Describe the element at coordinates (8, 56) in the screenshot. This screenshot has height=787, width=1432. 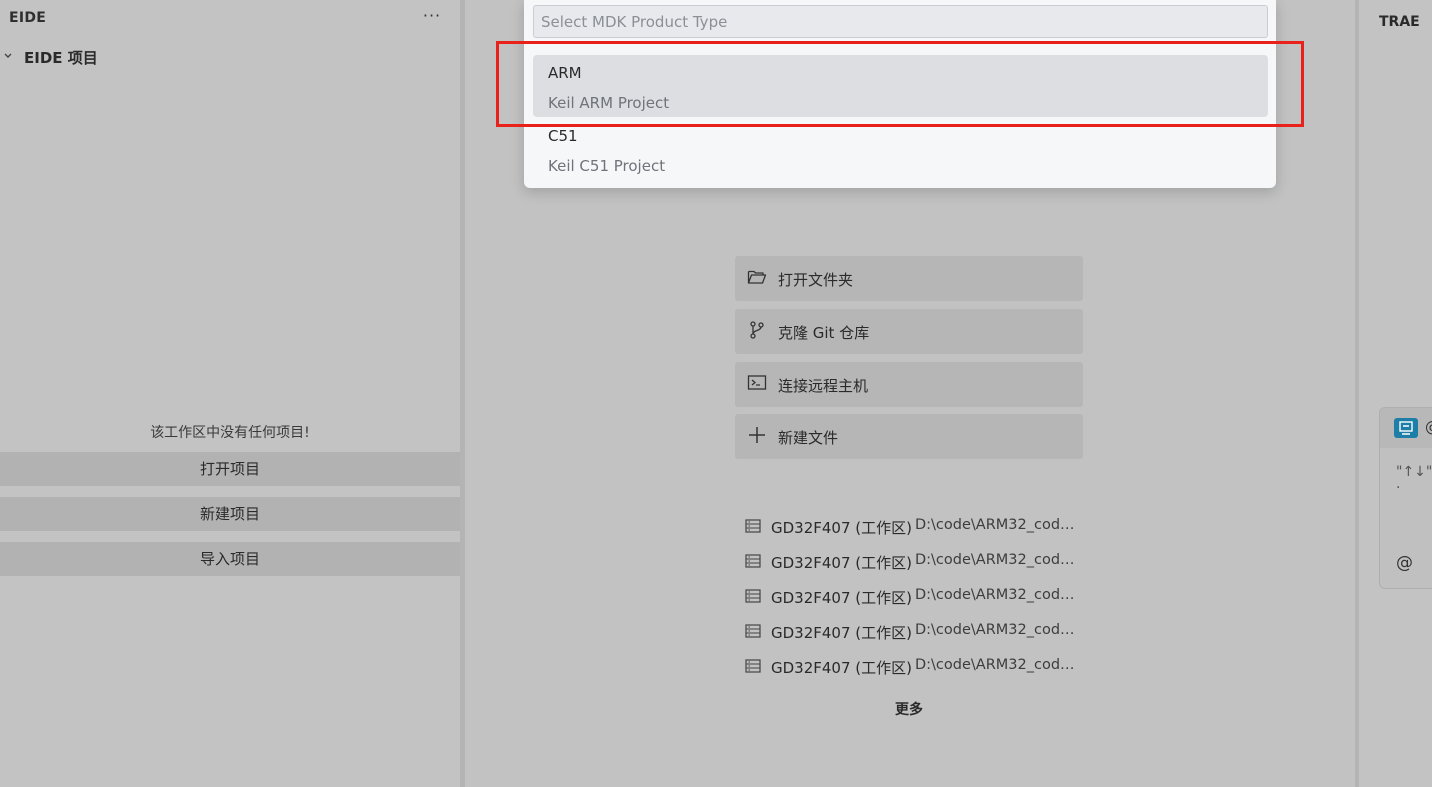
I see `chevron-down-icon` at that location.